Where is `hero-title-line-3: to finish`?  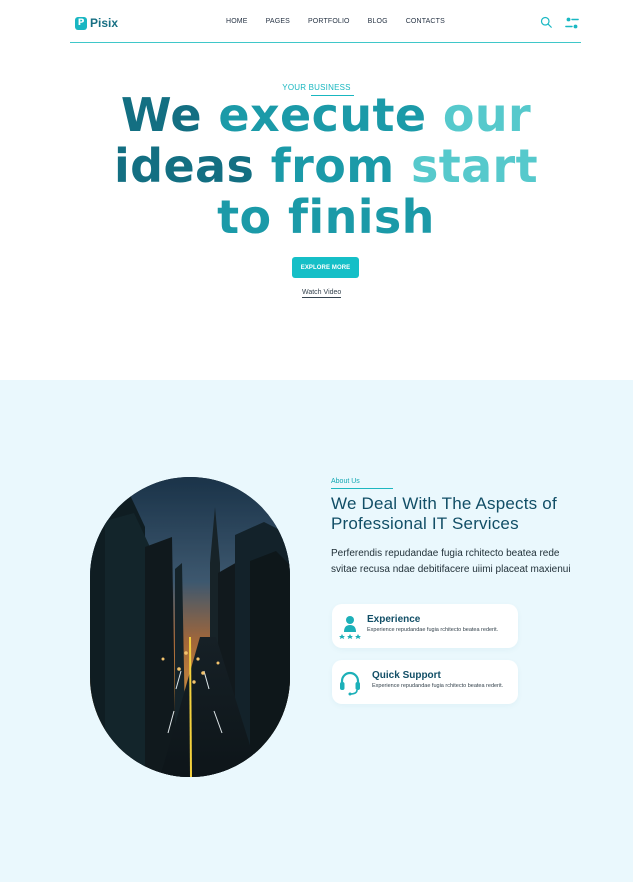 hero-title-line-3: to finish is located at coordinates (326, 217).